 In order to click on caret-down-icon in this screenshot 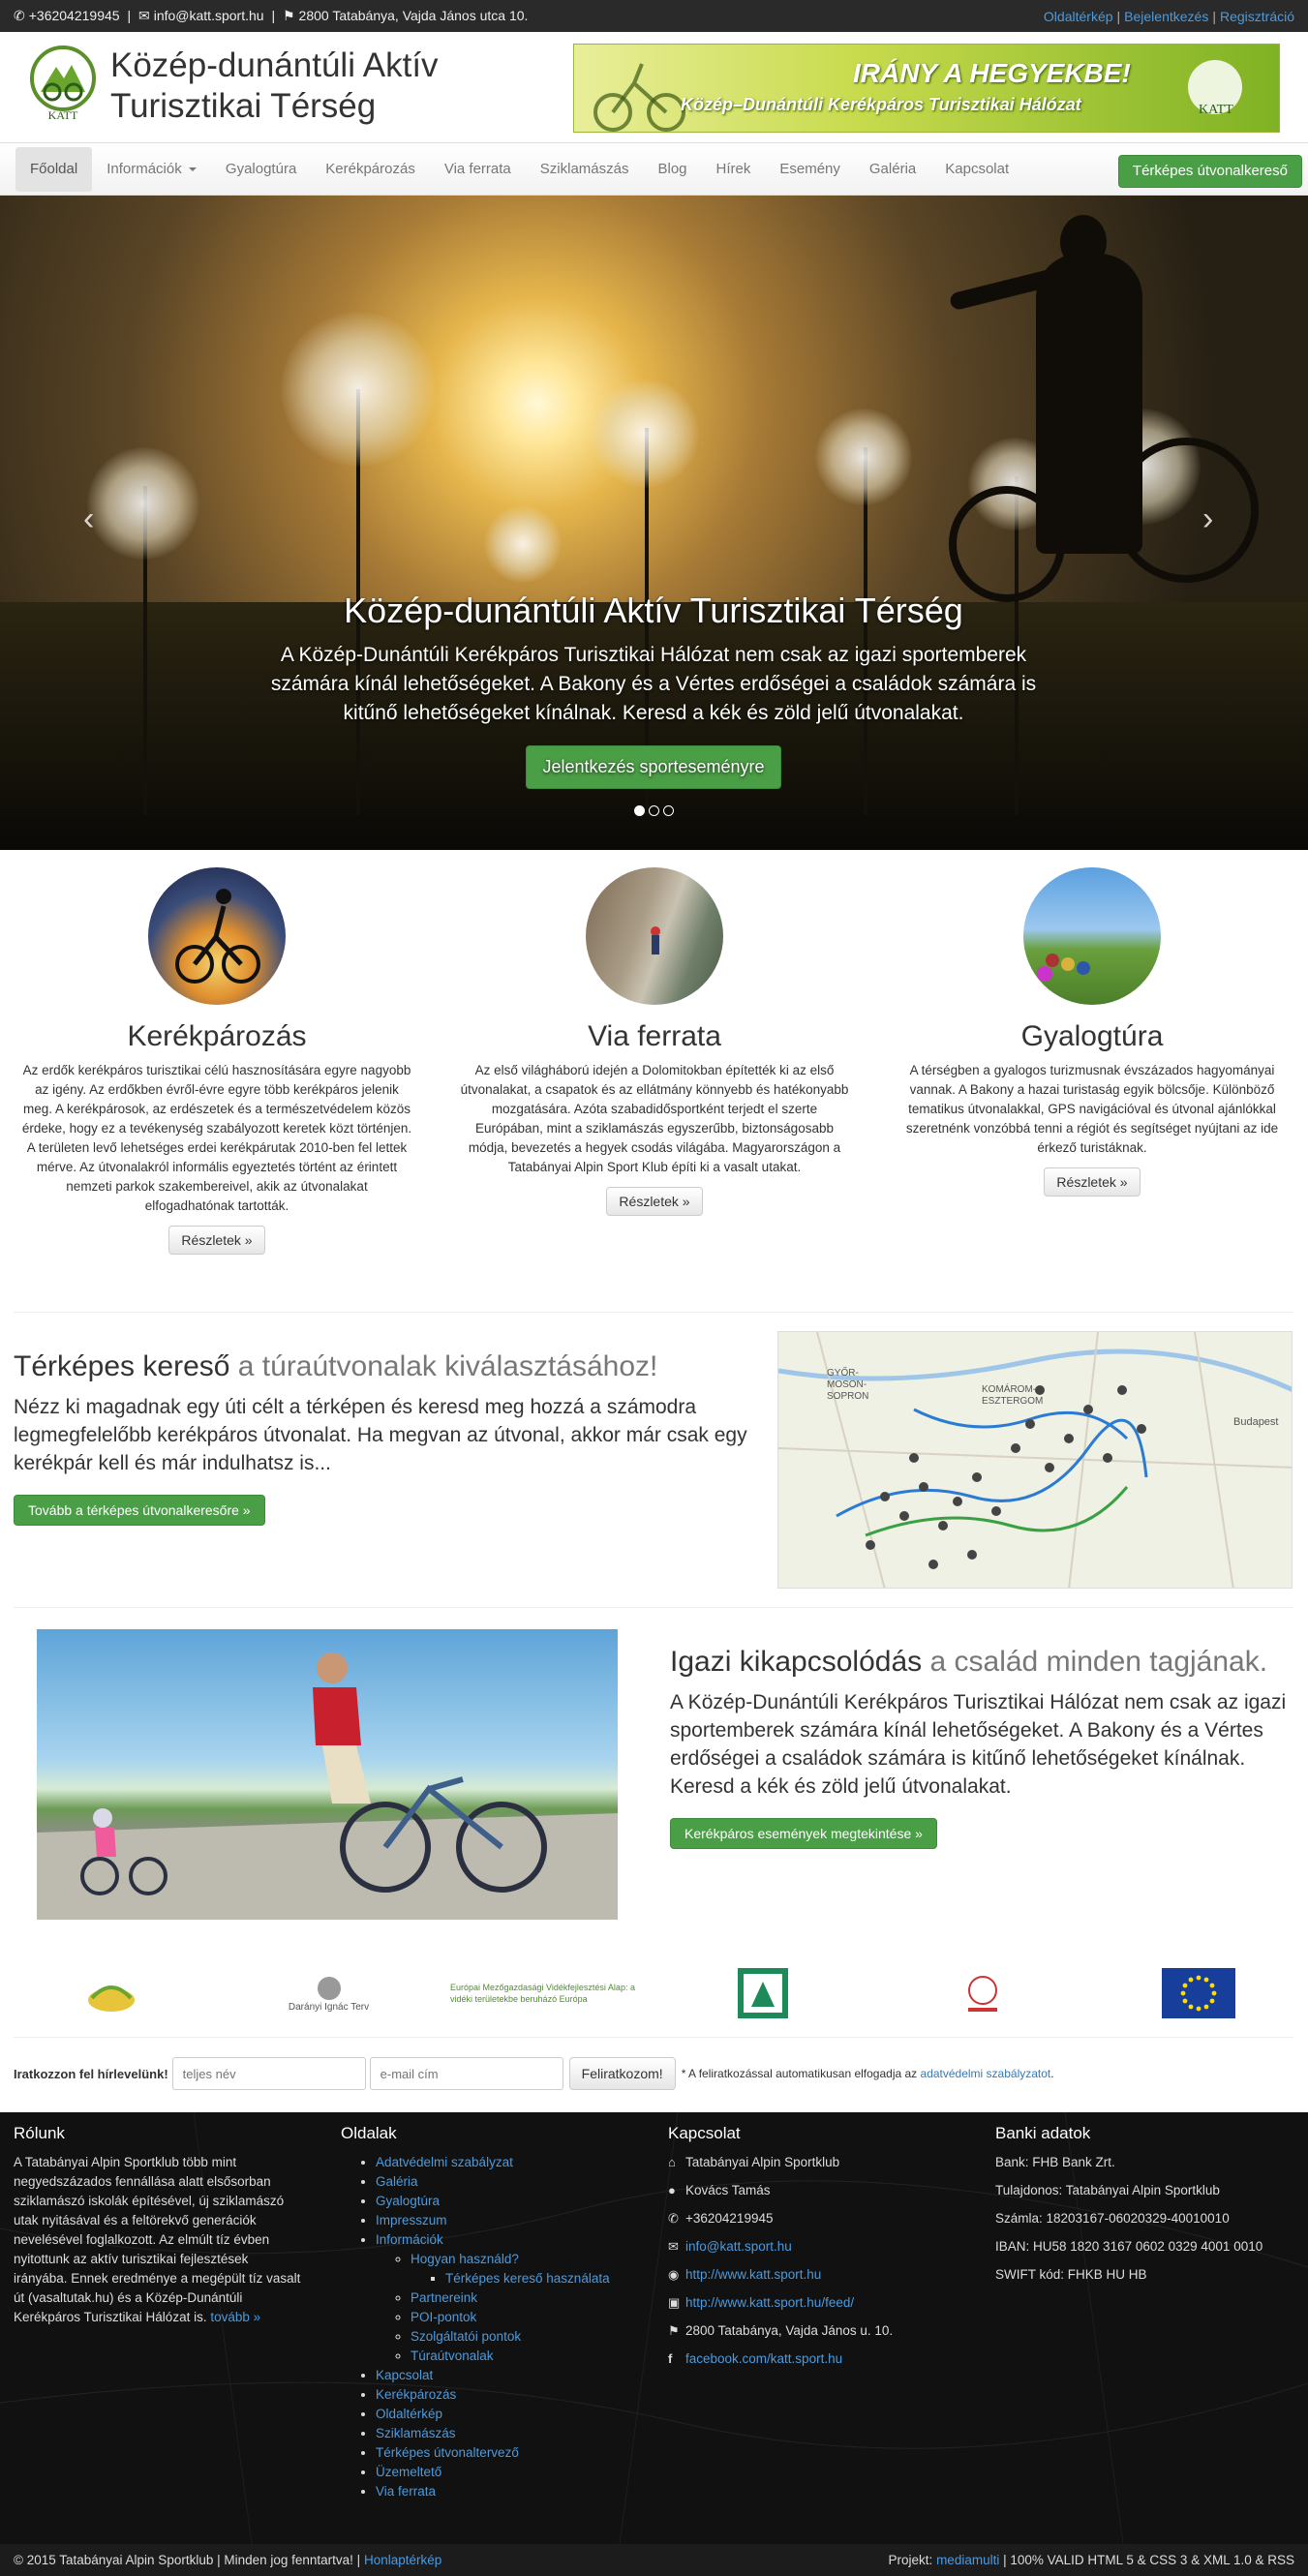, I will do `click(192, 169)`.